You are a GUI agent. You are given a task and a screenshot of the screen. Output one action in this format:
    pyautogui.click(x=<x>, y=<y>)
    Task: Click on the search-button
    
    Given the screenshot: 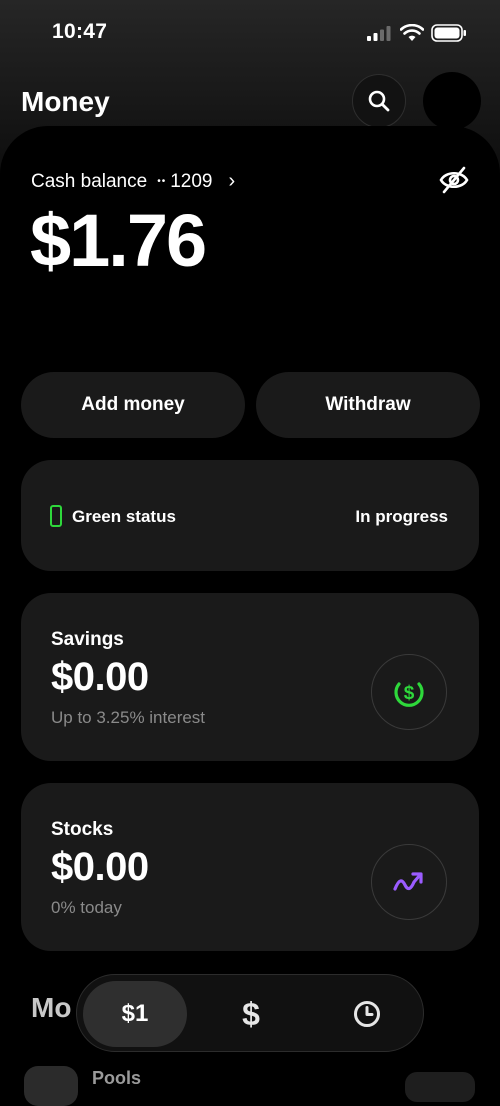 What is the action you would take?
    pyautogui.click(x=379, y=101)
    